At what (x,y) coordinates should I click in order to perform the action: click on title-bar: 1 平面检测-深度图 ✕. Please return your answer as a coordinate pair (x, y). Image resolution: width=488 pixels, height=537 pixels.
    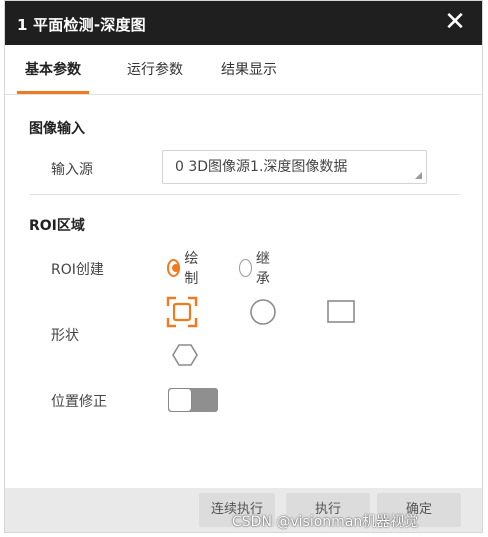
    Looking at the image, I should click on (243, 23).